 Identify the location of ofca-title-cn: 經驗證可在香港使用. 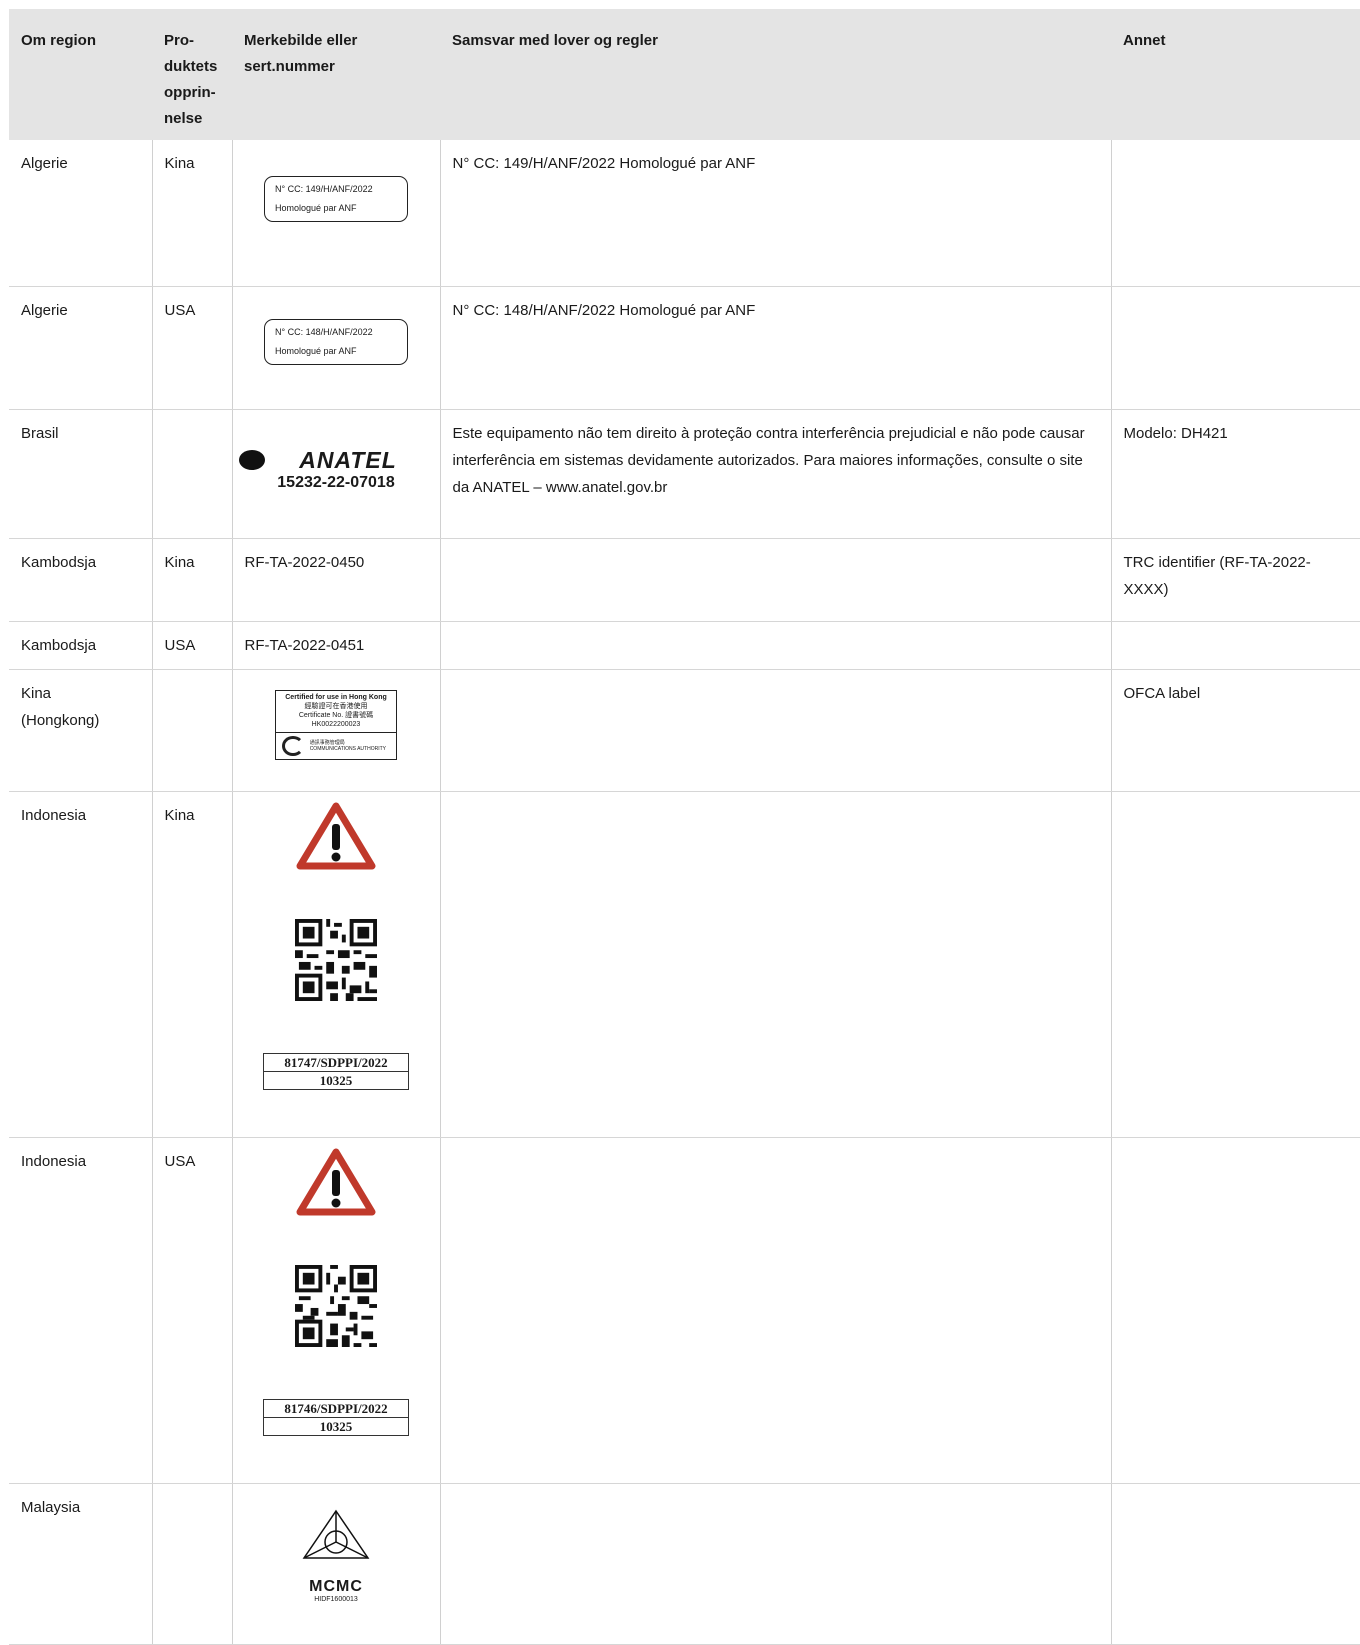
(336, 706).